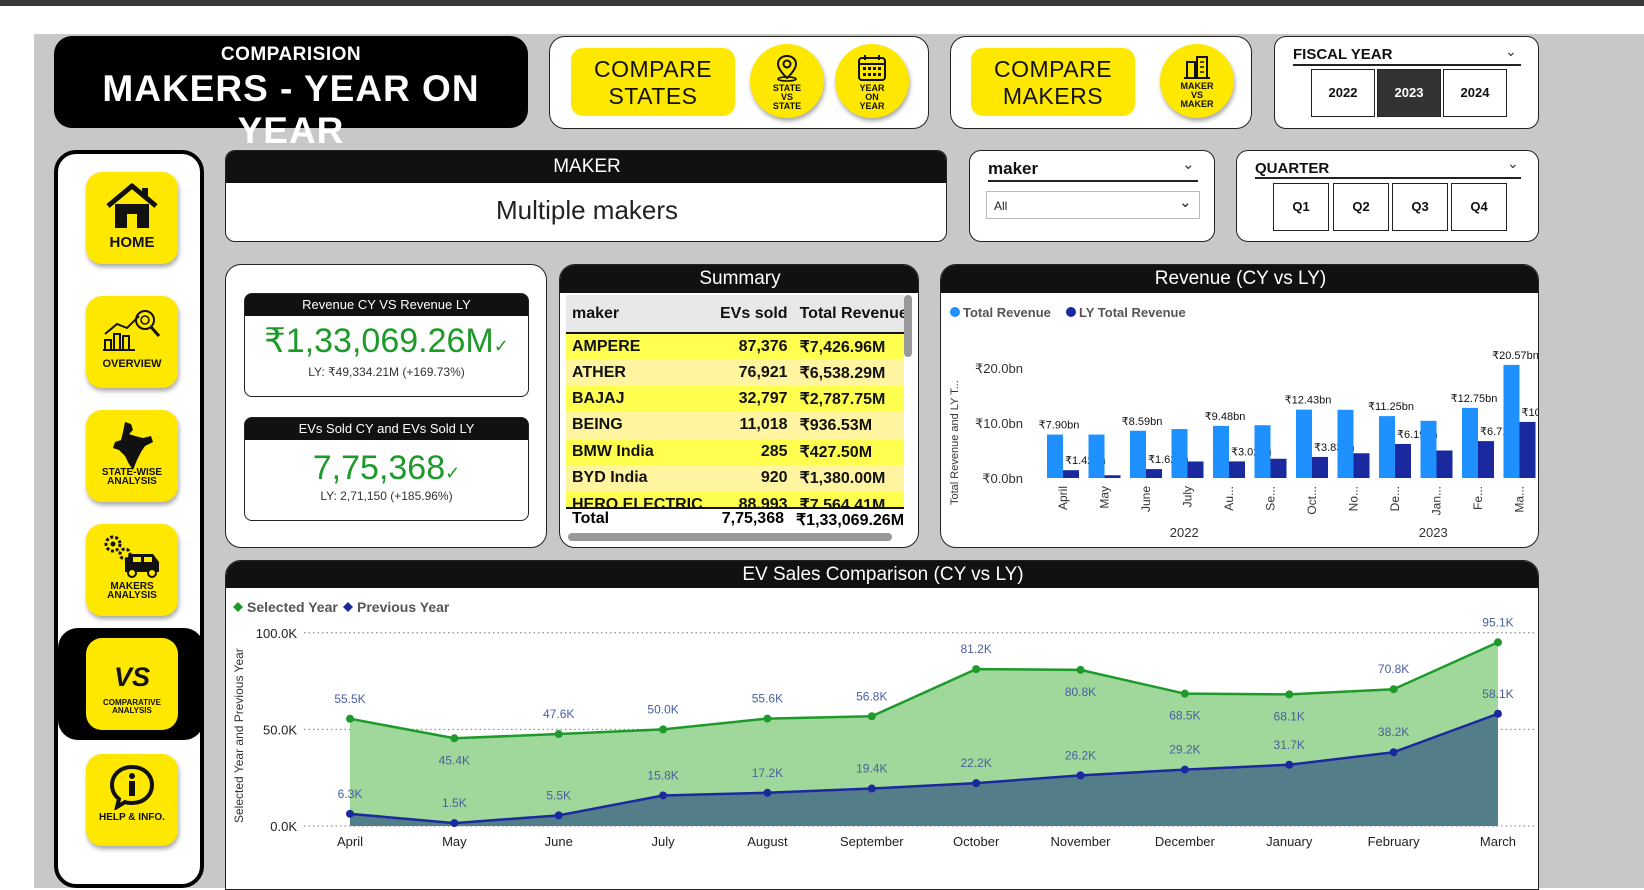 The height and width of the screenshot is (890, 1644). Describe the element at coordinates (908, 326) in the screenshot. I see `summary-vertical-scrollbar` at that location.